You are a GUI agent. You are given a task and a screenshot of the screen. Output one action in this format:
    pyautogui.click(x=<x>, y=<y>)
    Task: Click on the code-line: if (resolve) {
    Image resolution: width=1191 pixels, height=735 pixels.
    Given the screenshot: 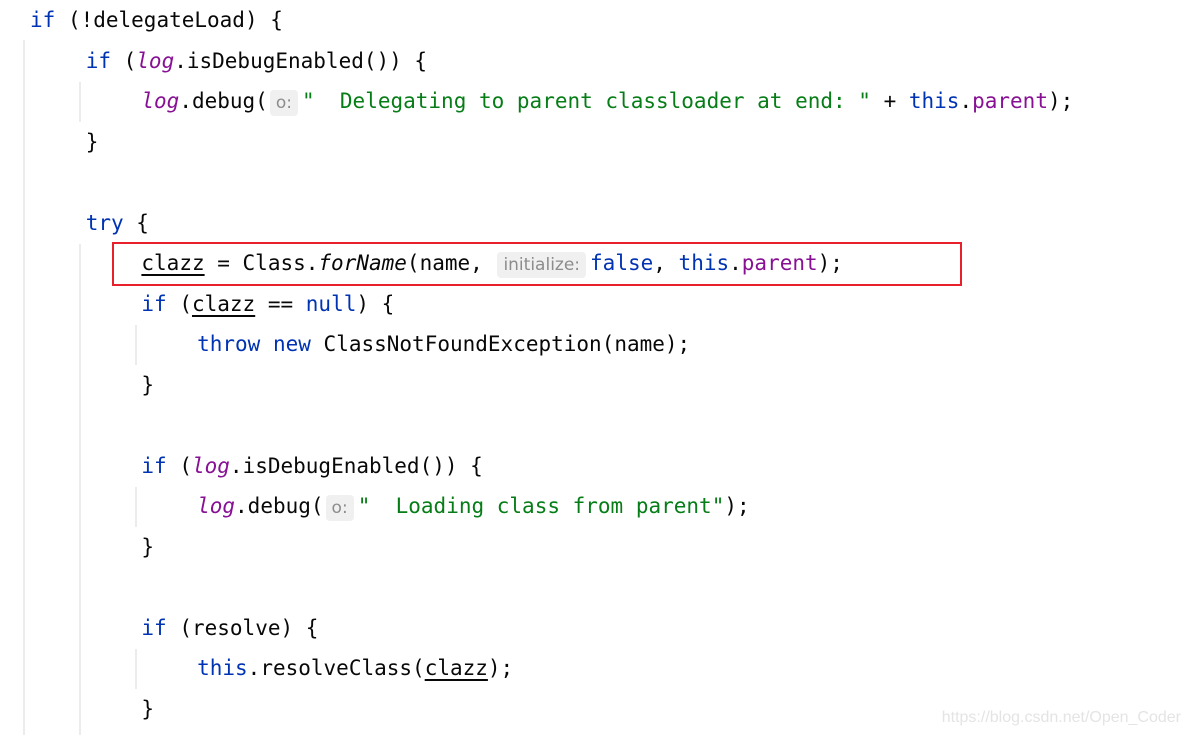 What is the action you would take?
    pyautogui.click(x=229, y=628)
    